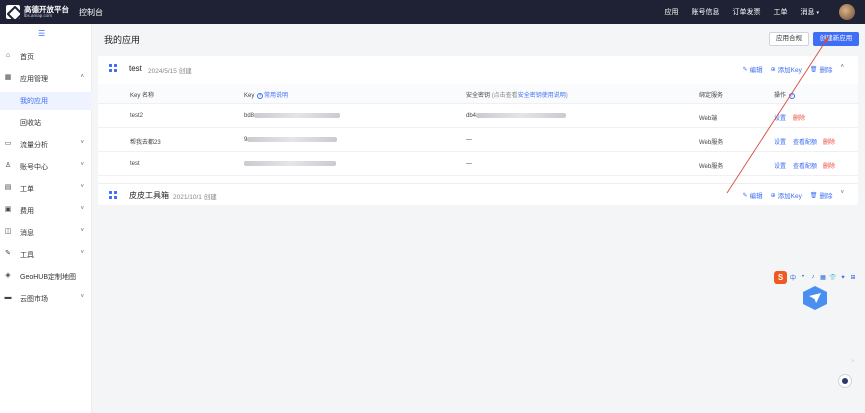 The image size is (865, 413). Describe the element at coordinates (705, 12) in the screenshot. I see `nav-account: 账号信息` at that location.